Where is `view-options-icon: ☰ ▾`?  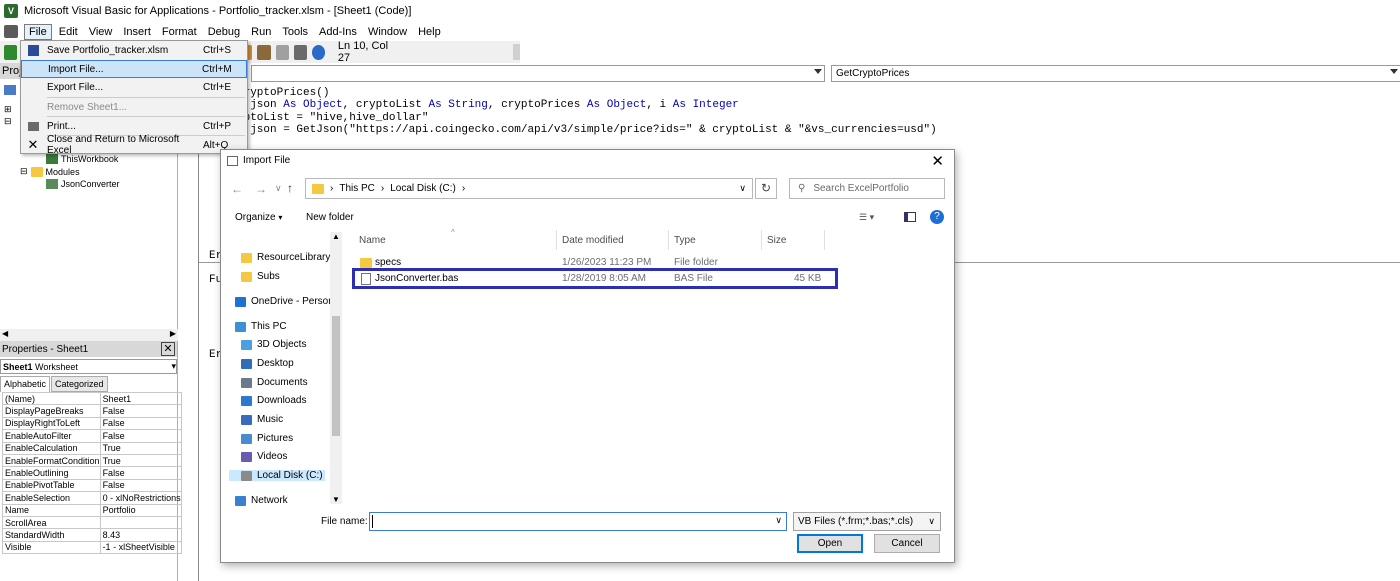
view-options-icon: ☰ ▾ is located at coordinates (866, 217).